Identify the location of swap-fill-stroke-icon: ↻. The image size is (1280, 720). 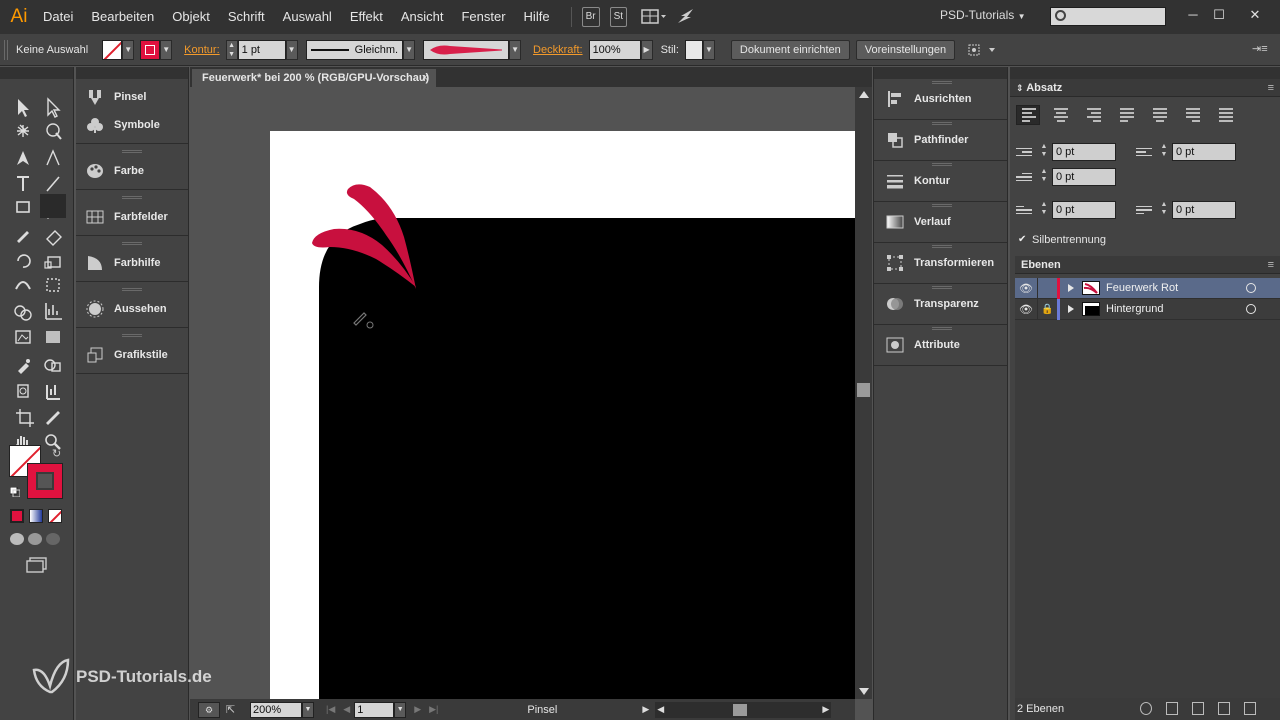
(56, 453).